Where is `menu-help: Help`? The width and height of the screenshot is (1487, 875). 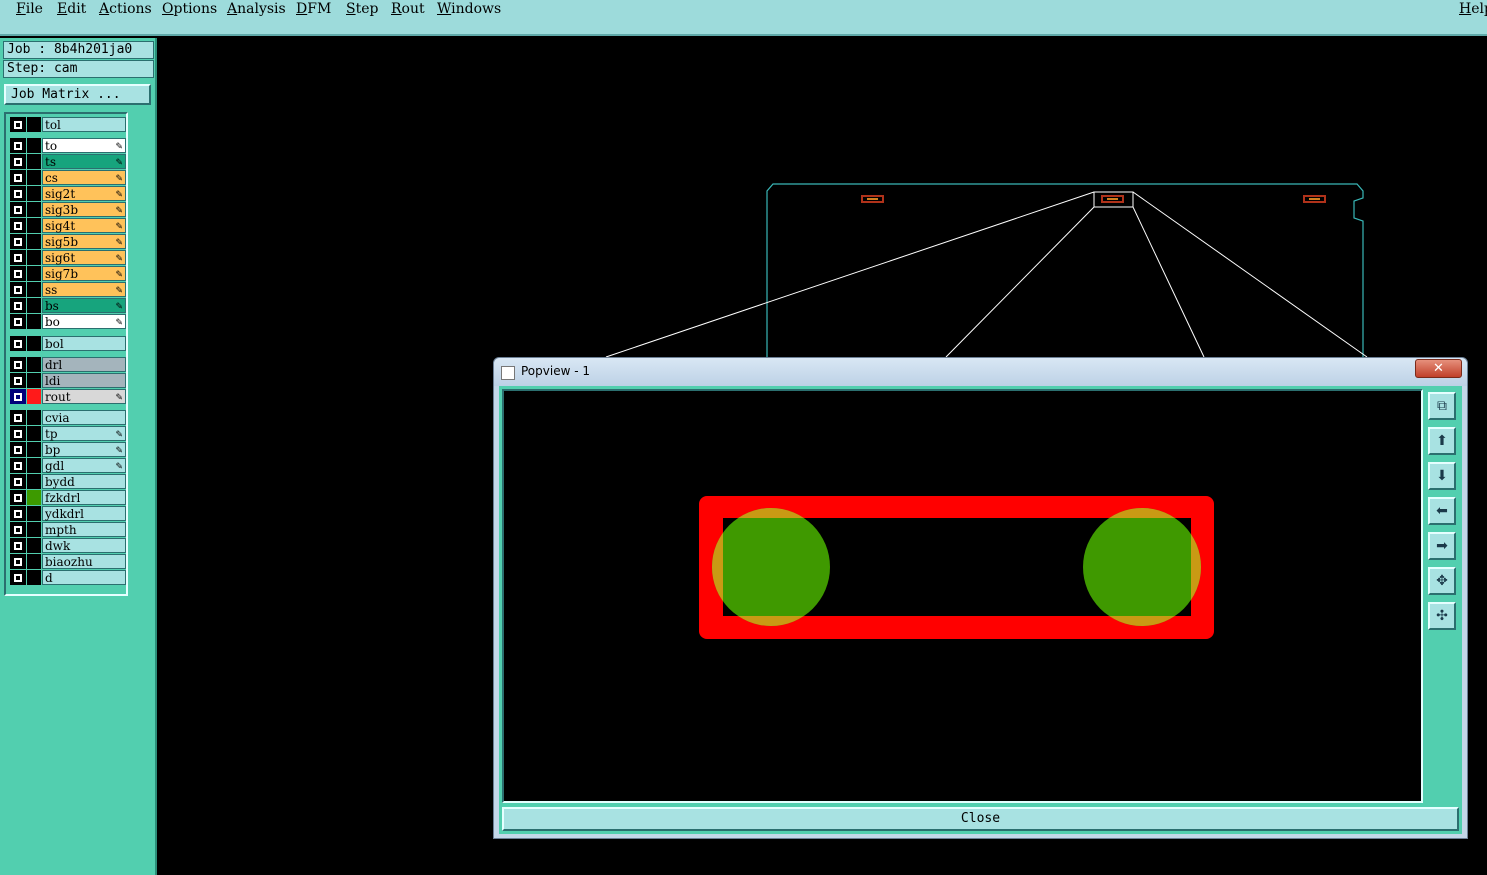 menu-help: Help is located at coordinates (1473, 9).